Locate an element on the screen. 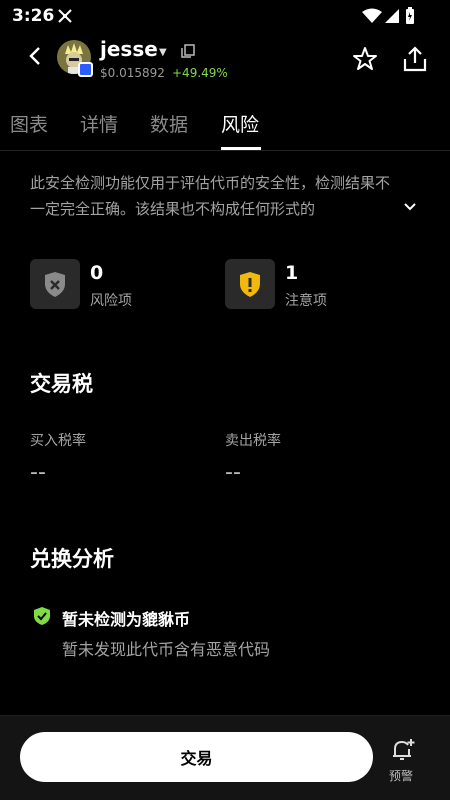 The height and width of the screenshot is (800, 450). sell-tax-value: -- is located at coordinates (233, 472).